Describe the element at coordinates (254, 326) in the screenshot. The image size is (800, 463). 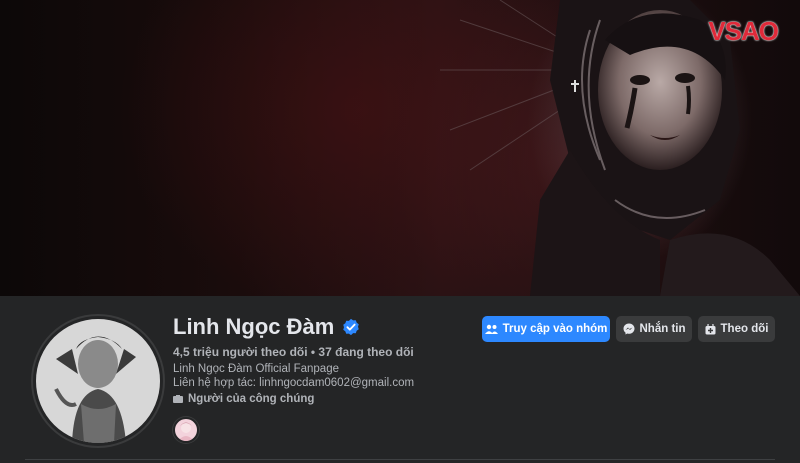
I see `profile-name: Linh Ngọc Đàm` at that location.